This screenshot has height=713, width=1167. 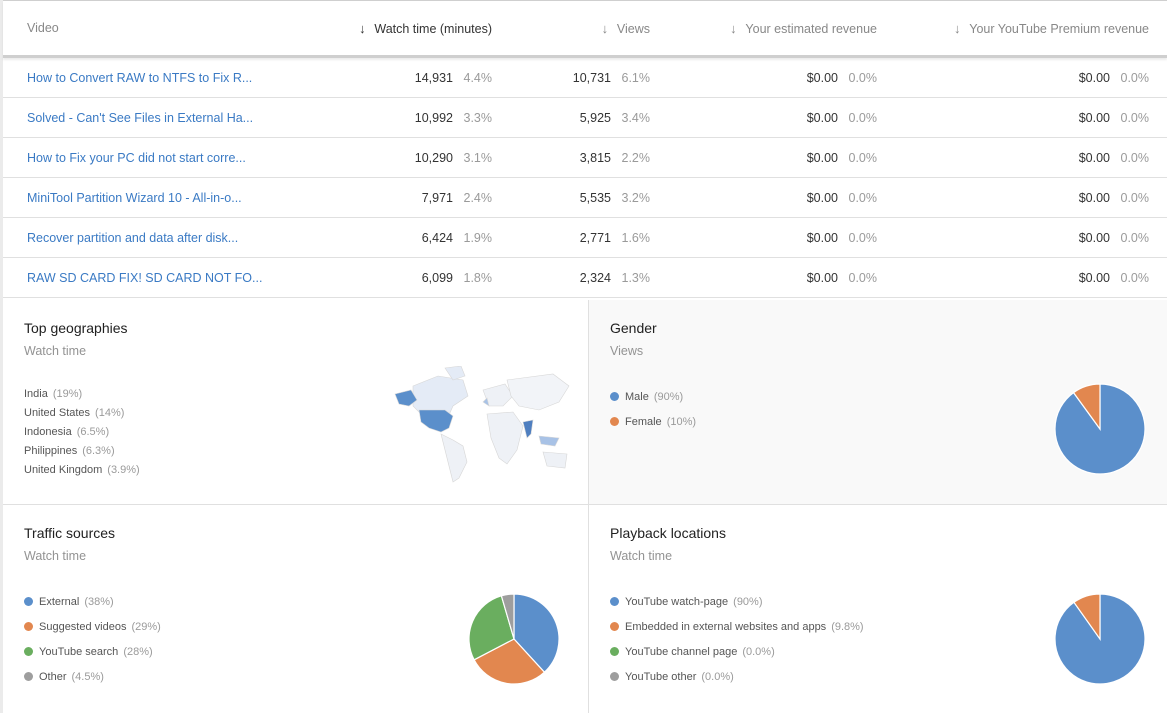 What do you see at coordinates (878, 402) in the screenshot?
I see `gender-card: Gender Views Male (90%) Female (10%)` at bounding box center [878, 402].